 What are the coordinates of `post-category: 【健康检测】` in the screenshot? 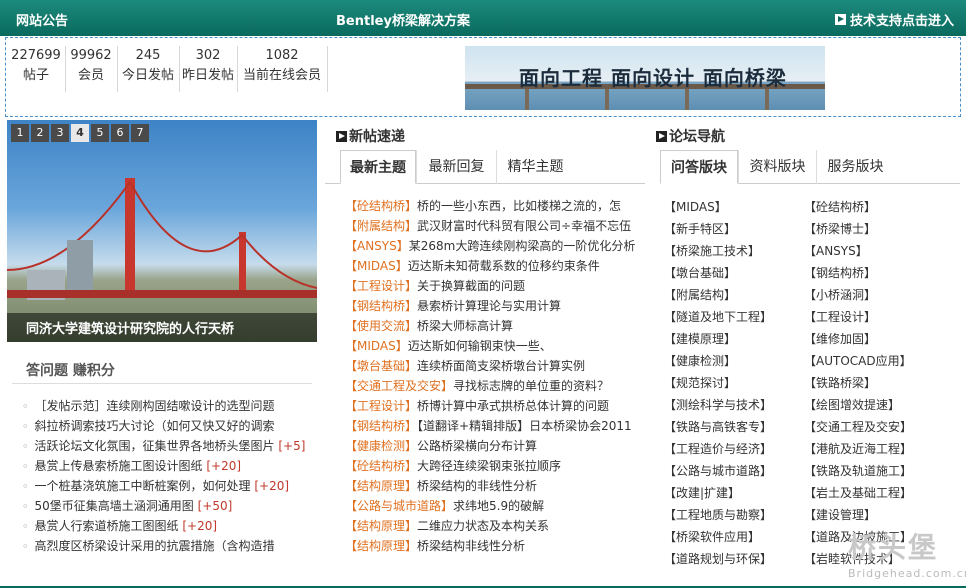 It's located at (381, 446).